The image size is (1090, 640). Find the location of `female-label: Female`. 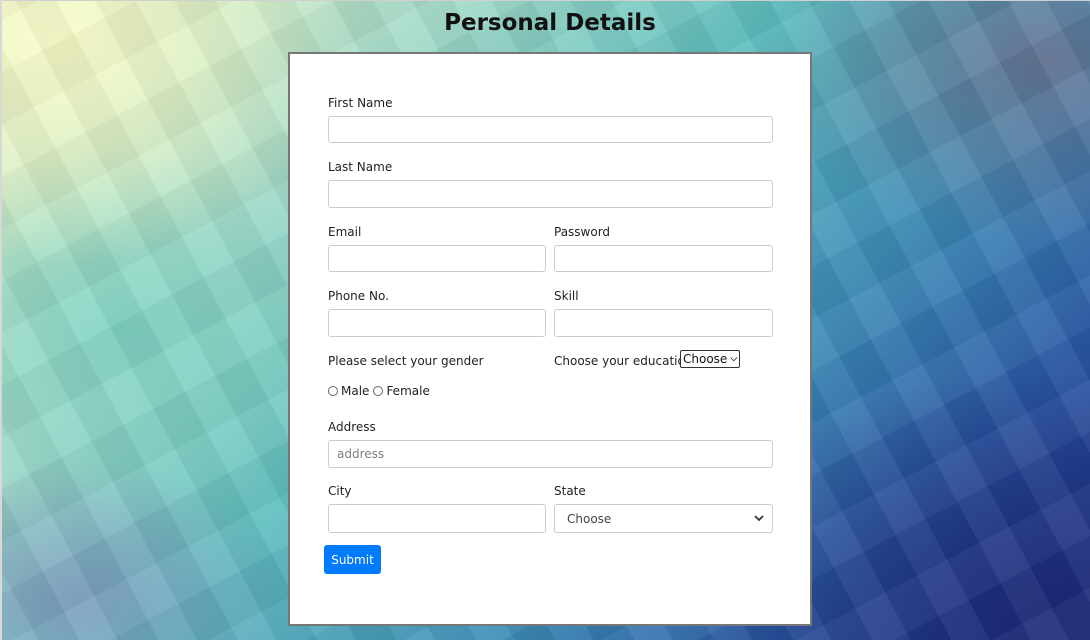

female-label: Female is located at coordinates (408, 391).